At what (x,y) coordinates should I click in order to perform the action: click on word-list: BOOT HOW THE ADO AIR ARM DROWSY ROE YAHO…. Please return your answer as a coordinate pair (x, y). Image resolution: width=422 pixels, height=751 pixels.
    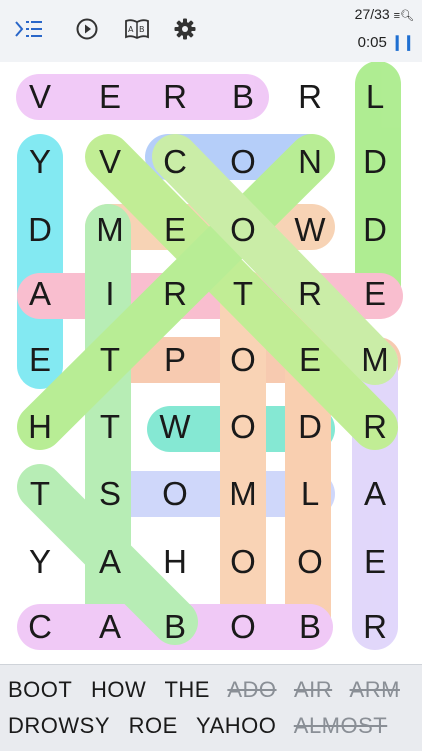
    Looking at the image, I should click on (211, 707).